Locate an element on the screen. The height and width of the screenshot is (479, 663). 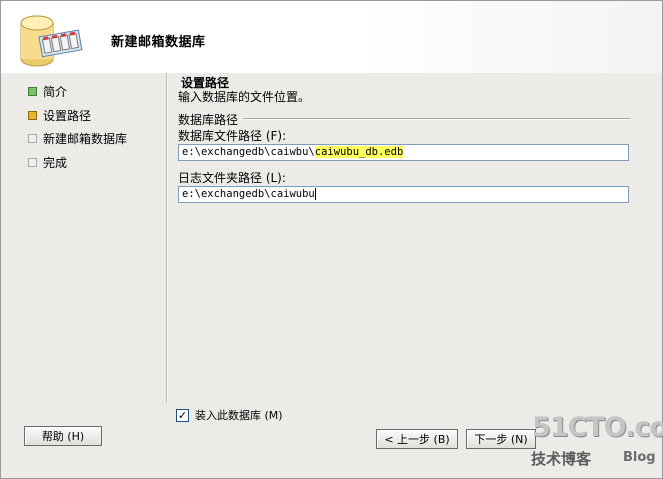
step-new-database: 新建邮箱数据库 is located at coordinates (77, 139).